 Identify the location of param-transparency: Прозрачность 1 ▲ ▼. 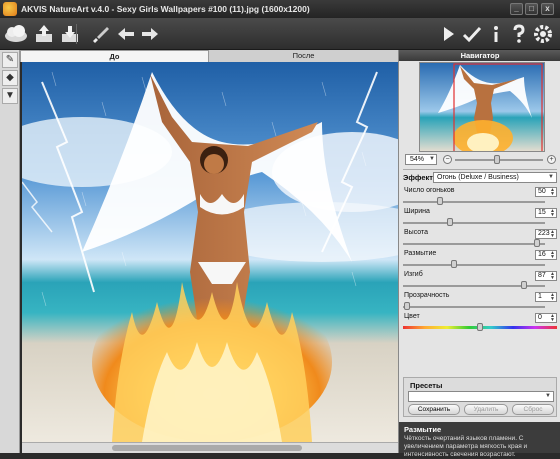
(480, 302).